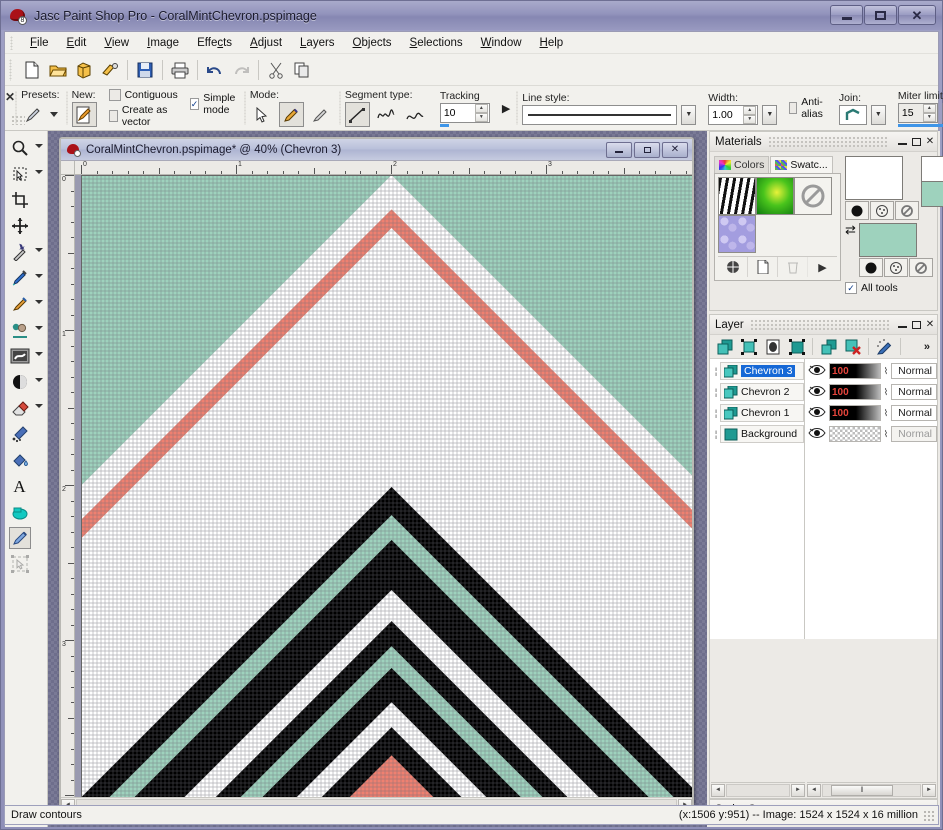 The height and width of the screenshot is (830, 943). I want to click on materials-panel-grip, so click(828, 141).